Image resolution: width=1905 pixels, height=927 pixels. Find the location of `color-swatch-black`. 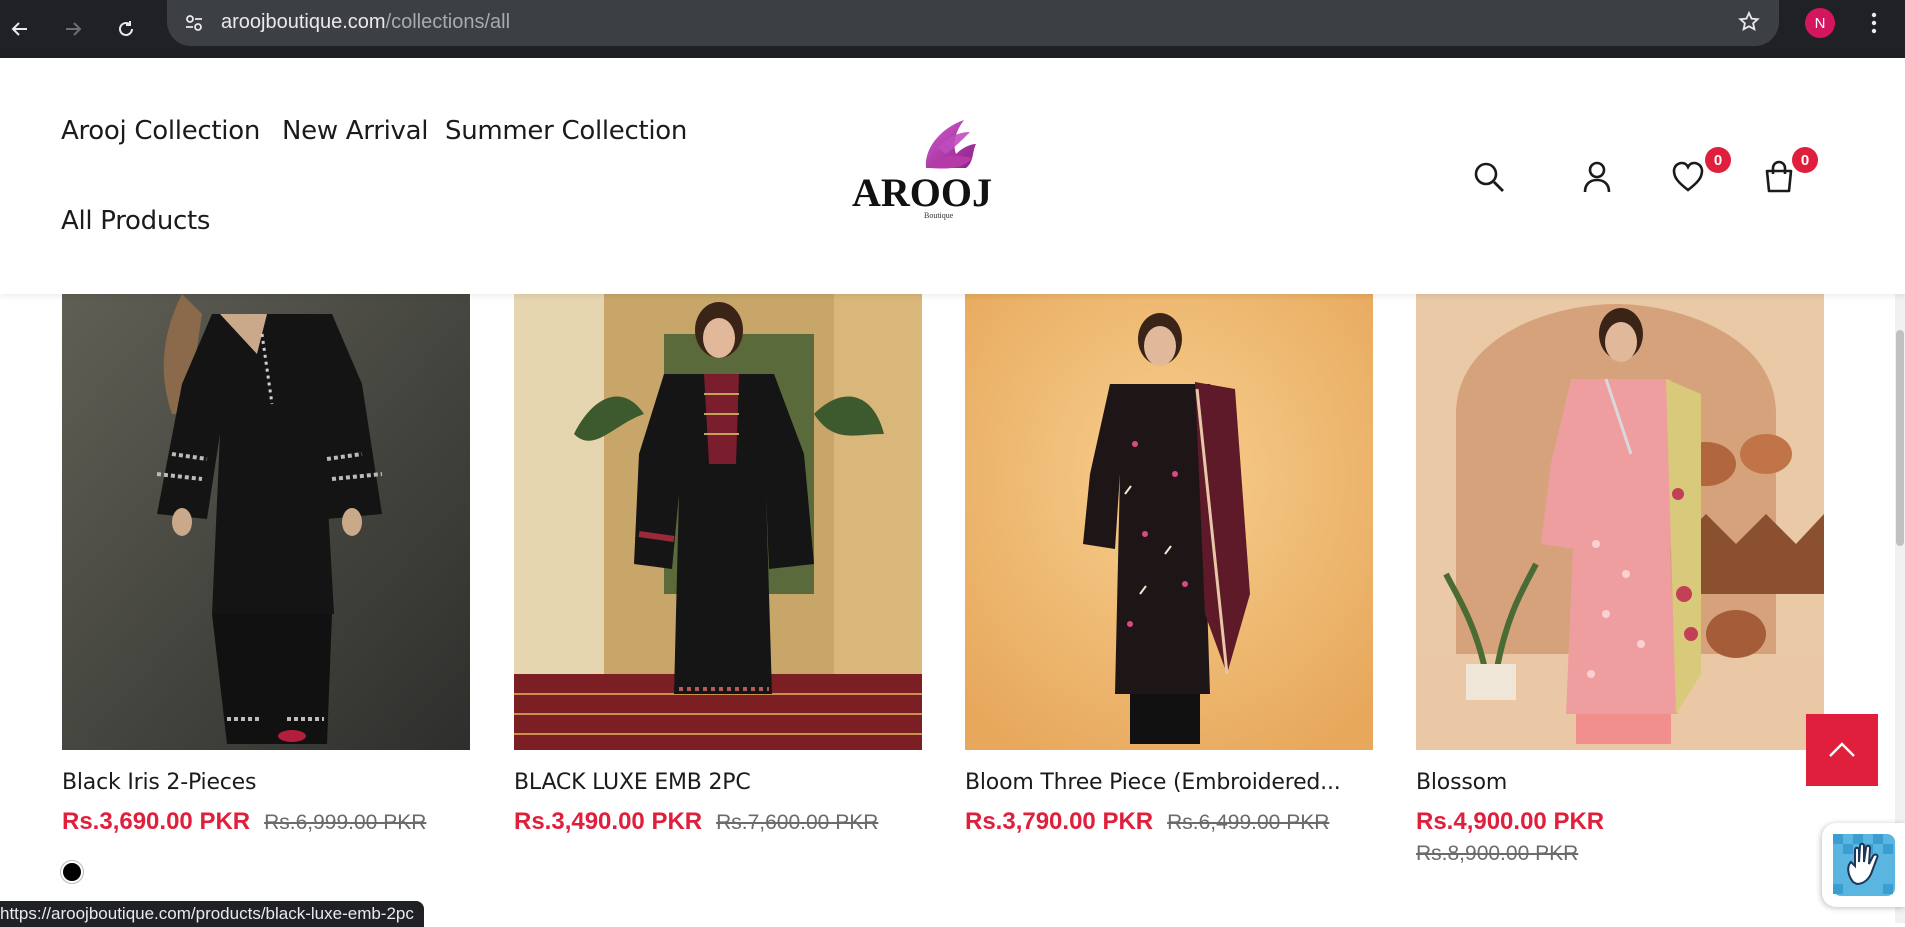

color-swatch-black is located at coordinates (72, 872).